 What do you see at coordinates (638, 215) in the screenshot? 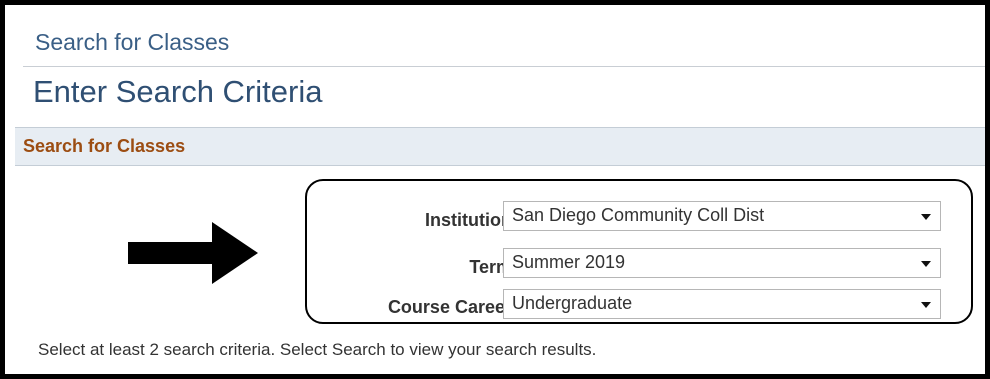
I see `institution-value: San Diego Community Coll Dist` at bounding box center [638, 215].